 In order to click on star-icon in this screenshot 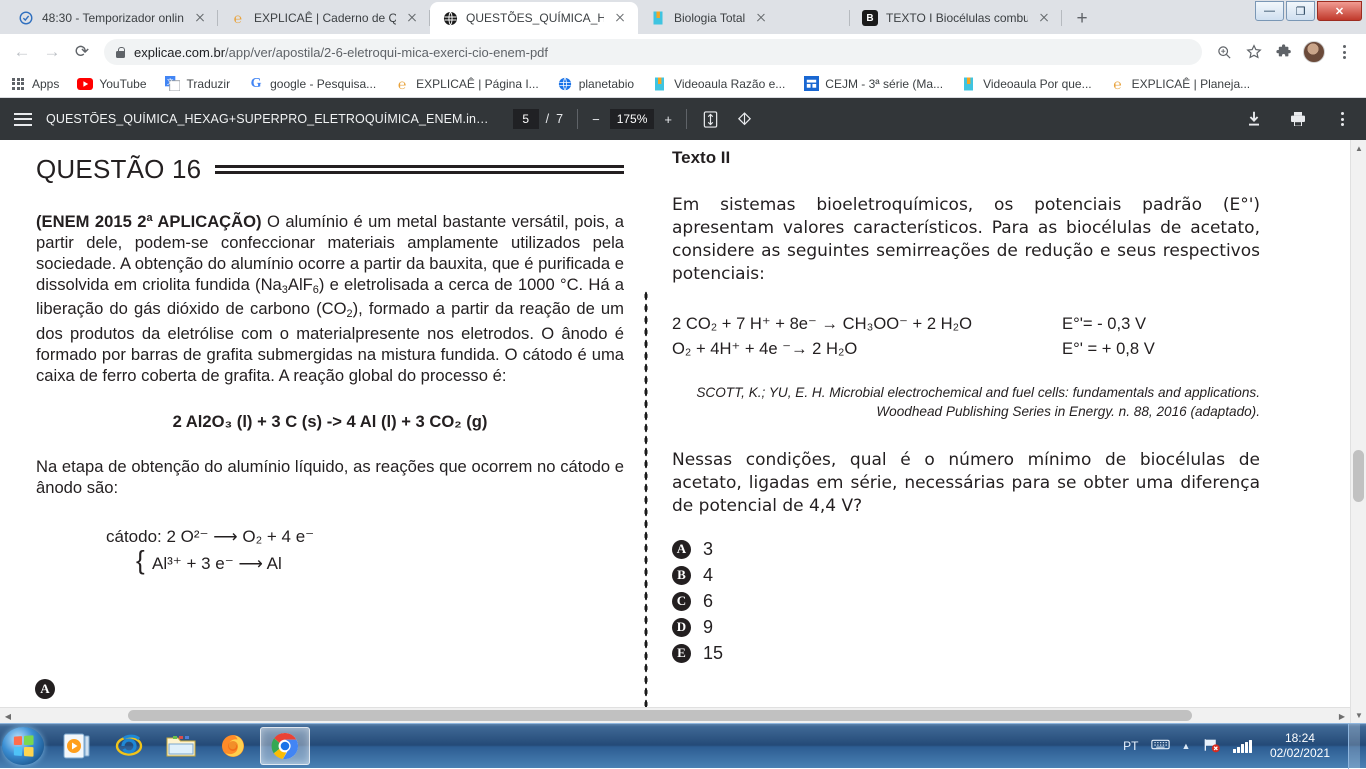, I will do `click(1254, 52)`.